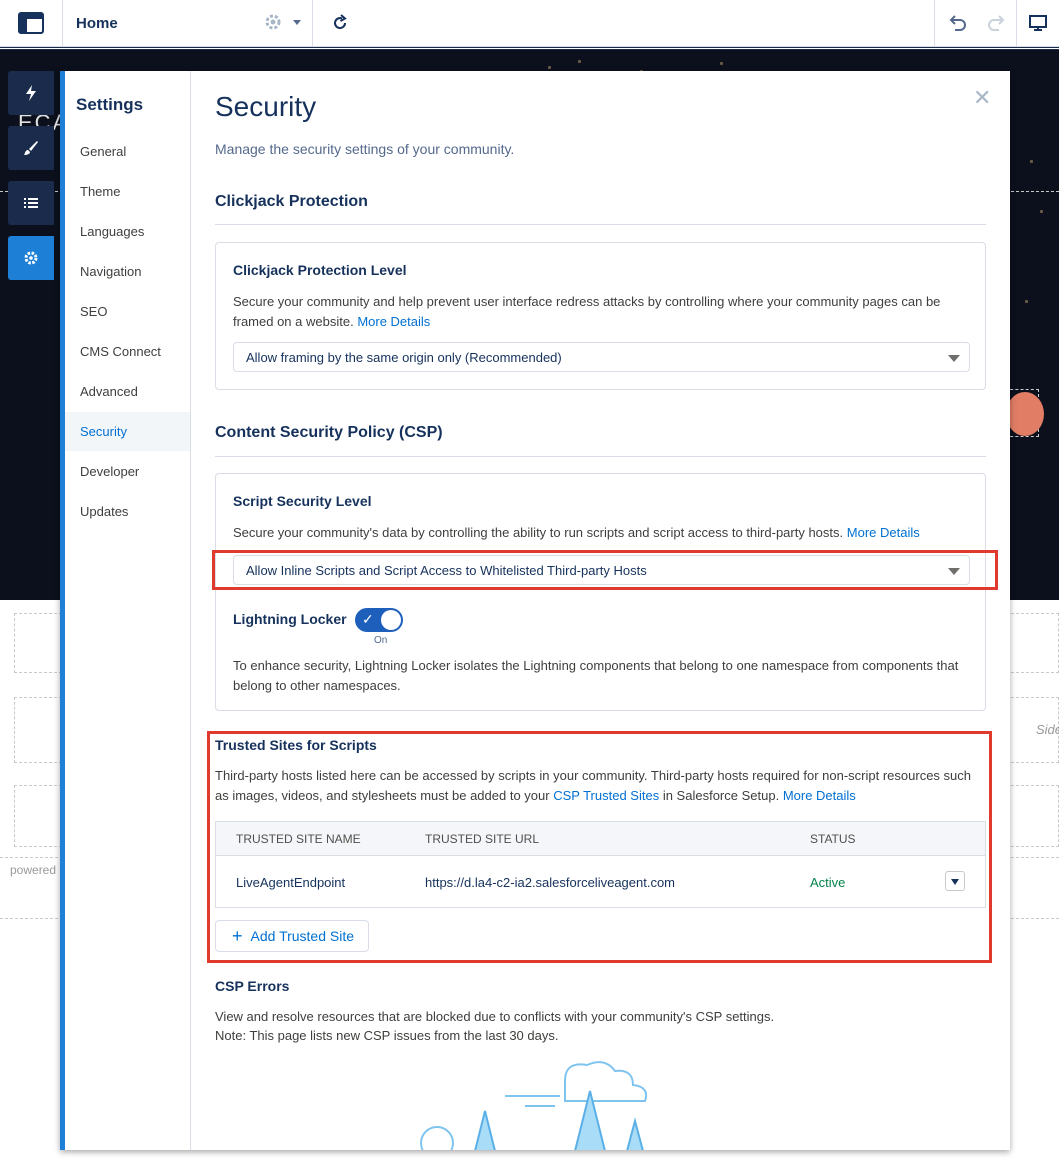 The height and width of the screenshot is (1175, 1059). Describe the element at coordinates (605, 570) in the screenshot. I see `script-security-highlight` at that location.